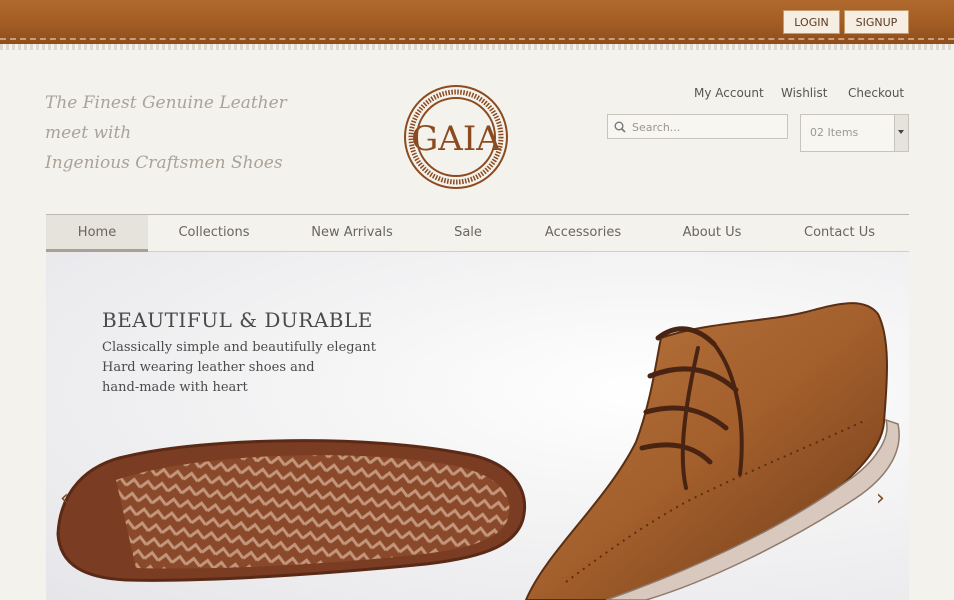 The height and width of the screenshot is (600, 954). I want to click on wishlist-link: Wishlist, so click(804, 93).